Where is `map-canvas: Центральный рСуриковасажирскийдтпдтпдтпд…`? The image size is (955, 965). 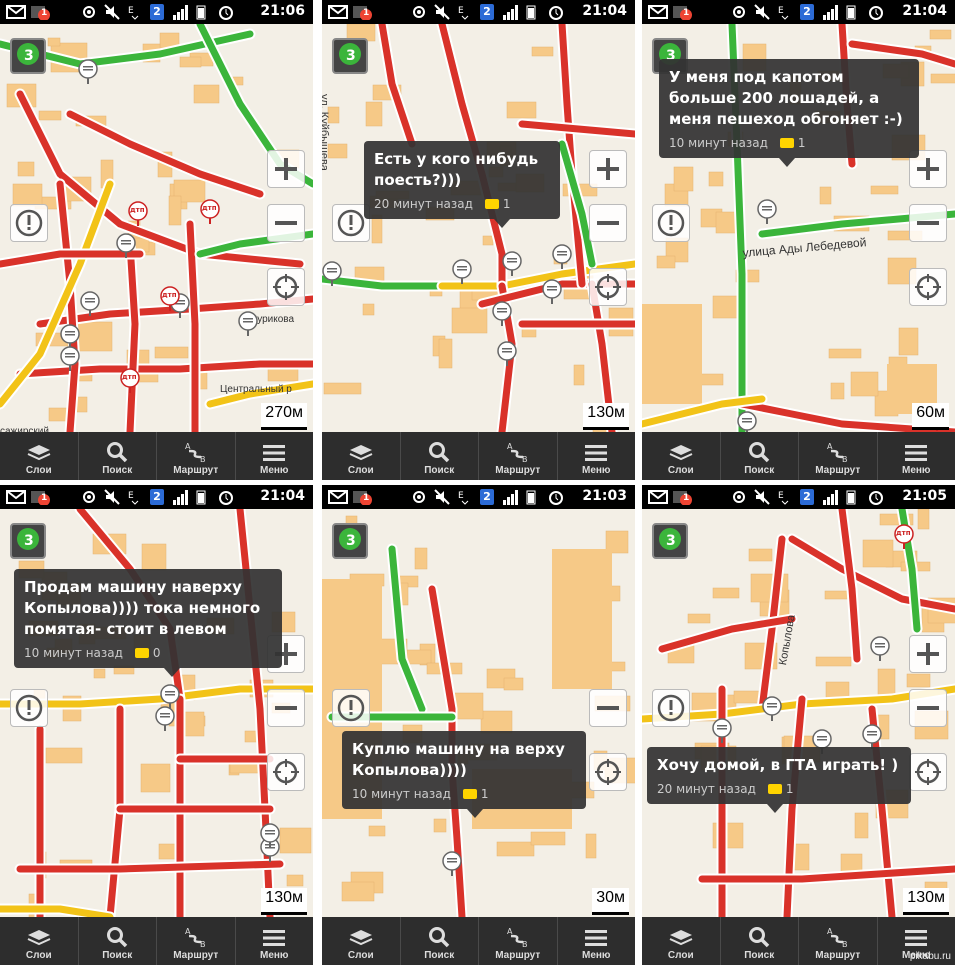
map-canvas: Центральный рСуриковасажирскийдтпдтпдтпд… is located at coordinates (156, 228).